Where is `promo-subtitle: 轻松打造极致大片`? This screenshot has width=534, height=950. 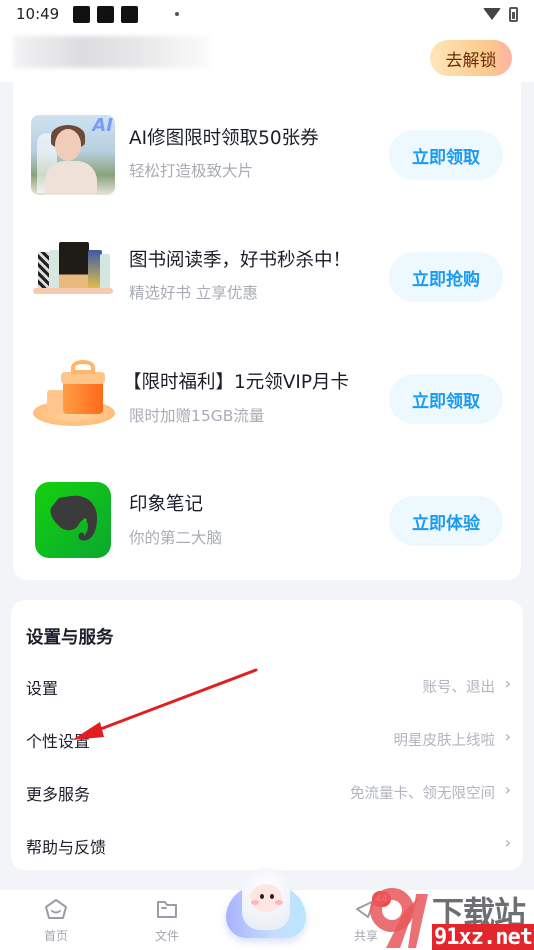
promo-subtitle: 轻松打造极致大片 is located at coordinates (191, 171).